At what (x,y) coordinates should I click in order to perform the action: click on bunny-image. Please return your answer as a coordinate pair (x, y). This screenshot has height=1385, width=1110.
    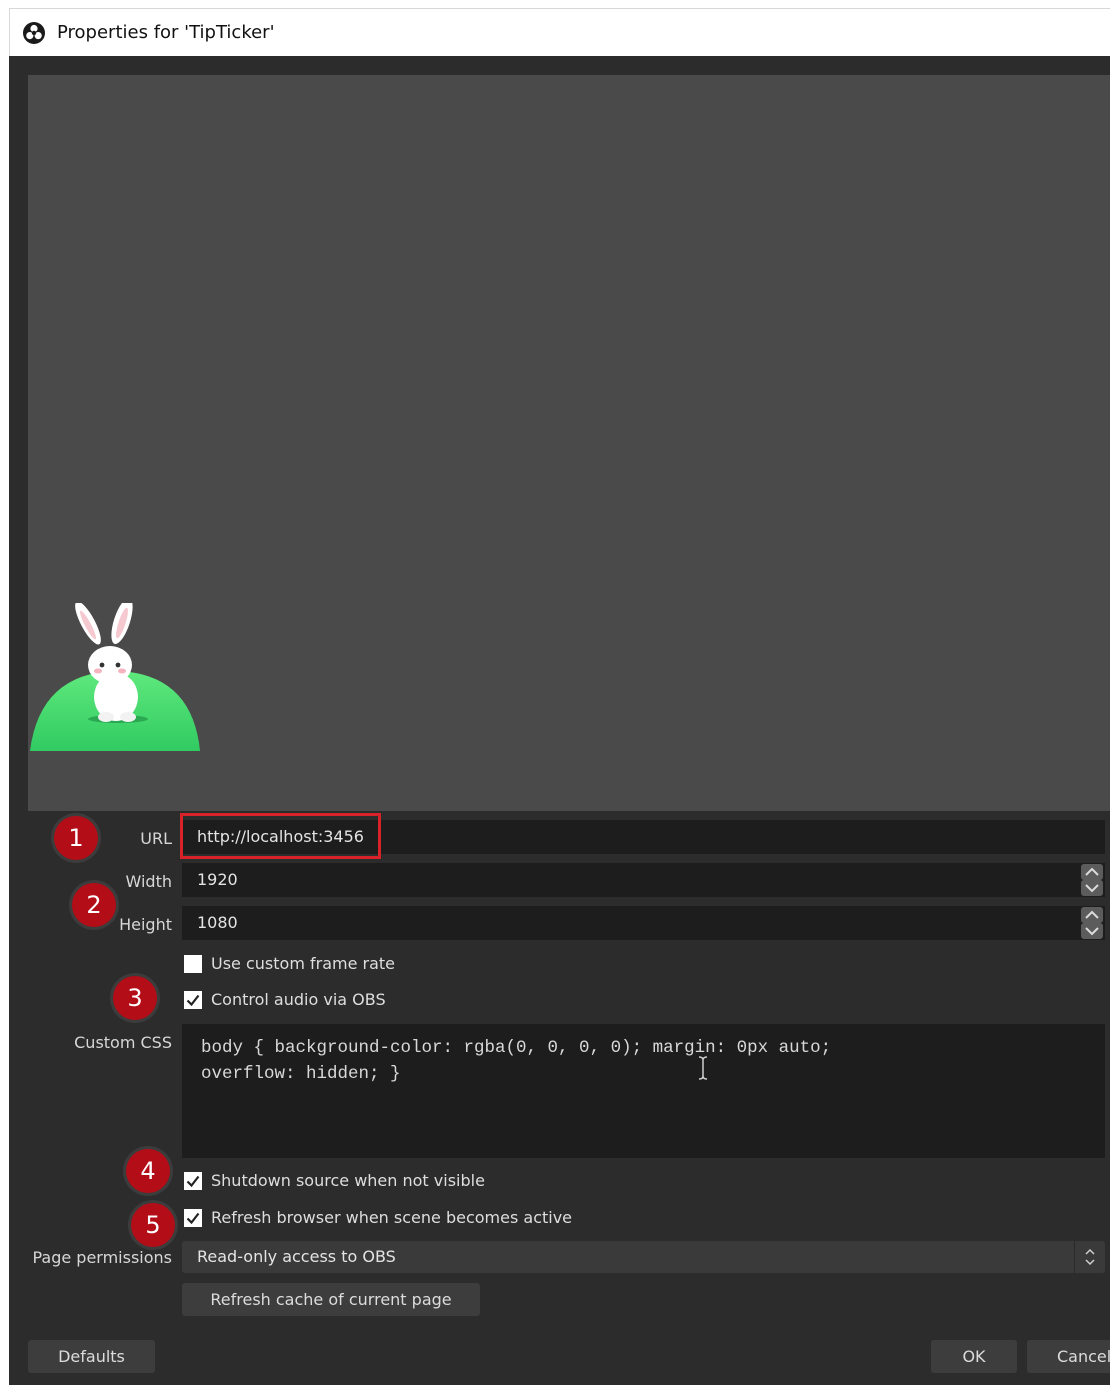
    Looking at the image, I should click on (115, 677).